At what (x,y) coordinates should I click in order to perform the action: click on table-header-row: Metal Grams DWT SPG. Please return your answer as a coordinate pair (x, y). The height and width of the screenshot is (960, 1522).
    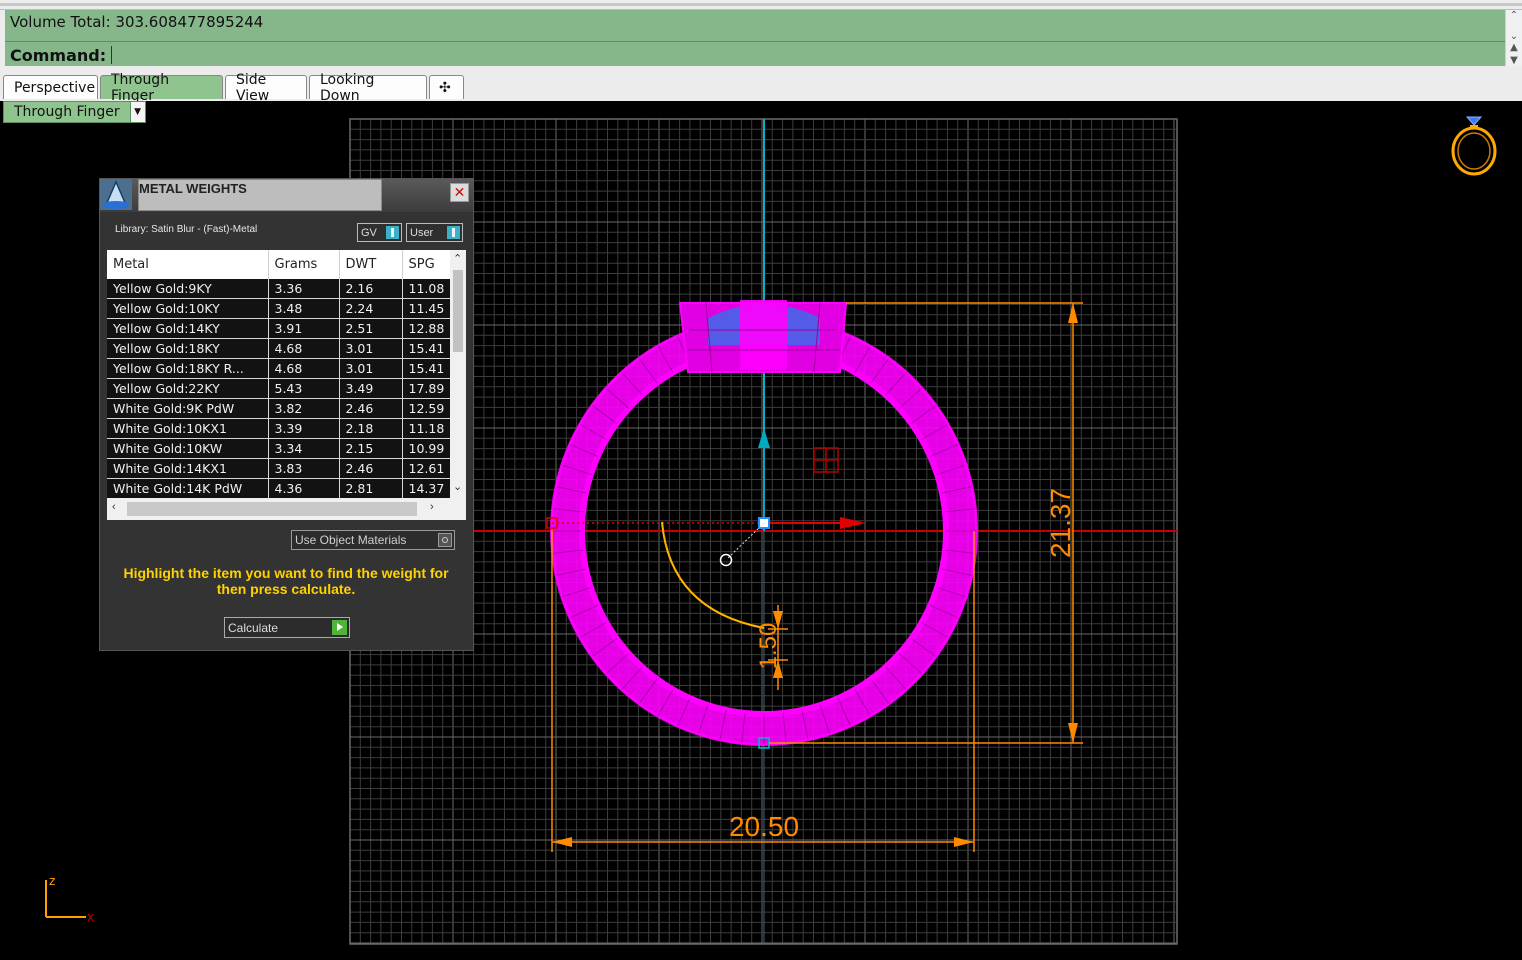
    Looking at the image, I should click on (280, 264).